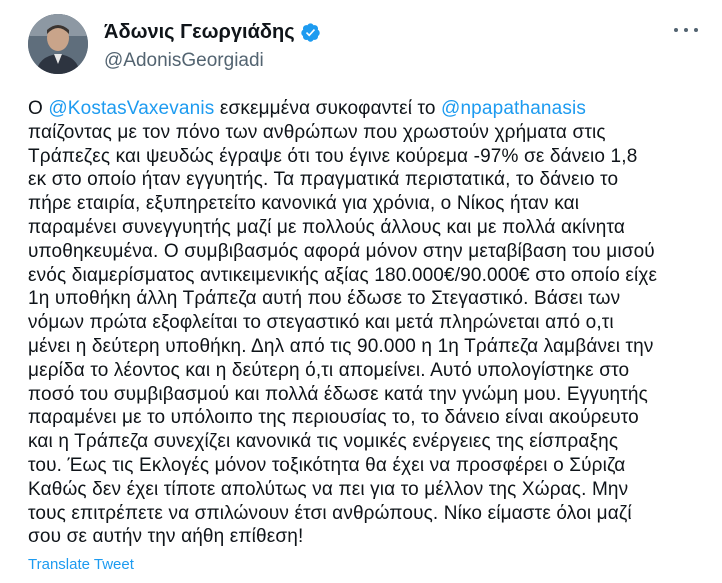 This screenshot has height=583, width=722. I want to click on user-handle: @AdonisGeorgiadi, so click(184, 61).